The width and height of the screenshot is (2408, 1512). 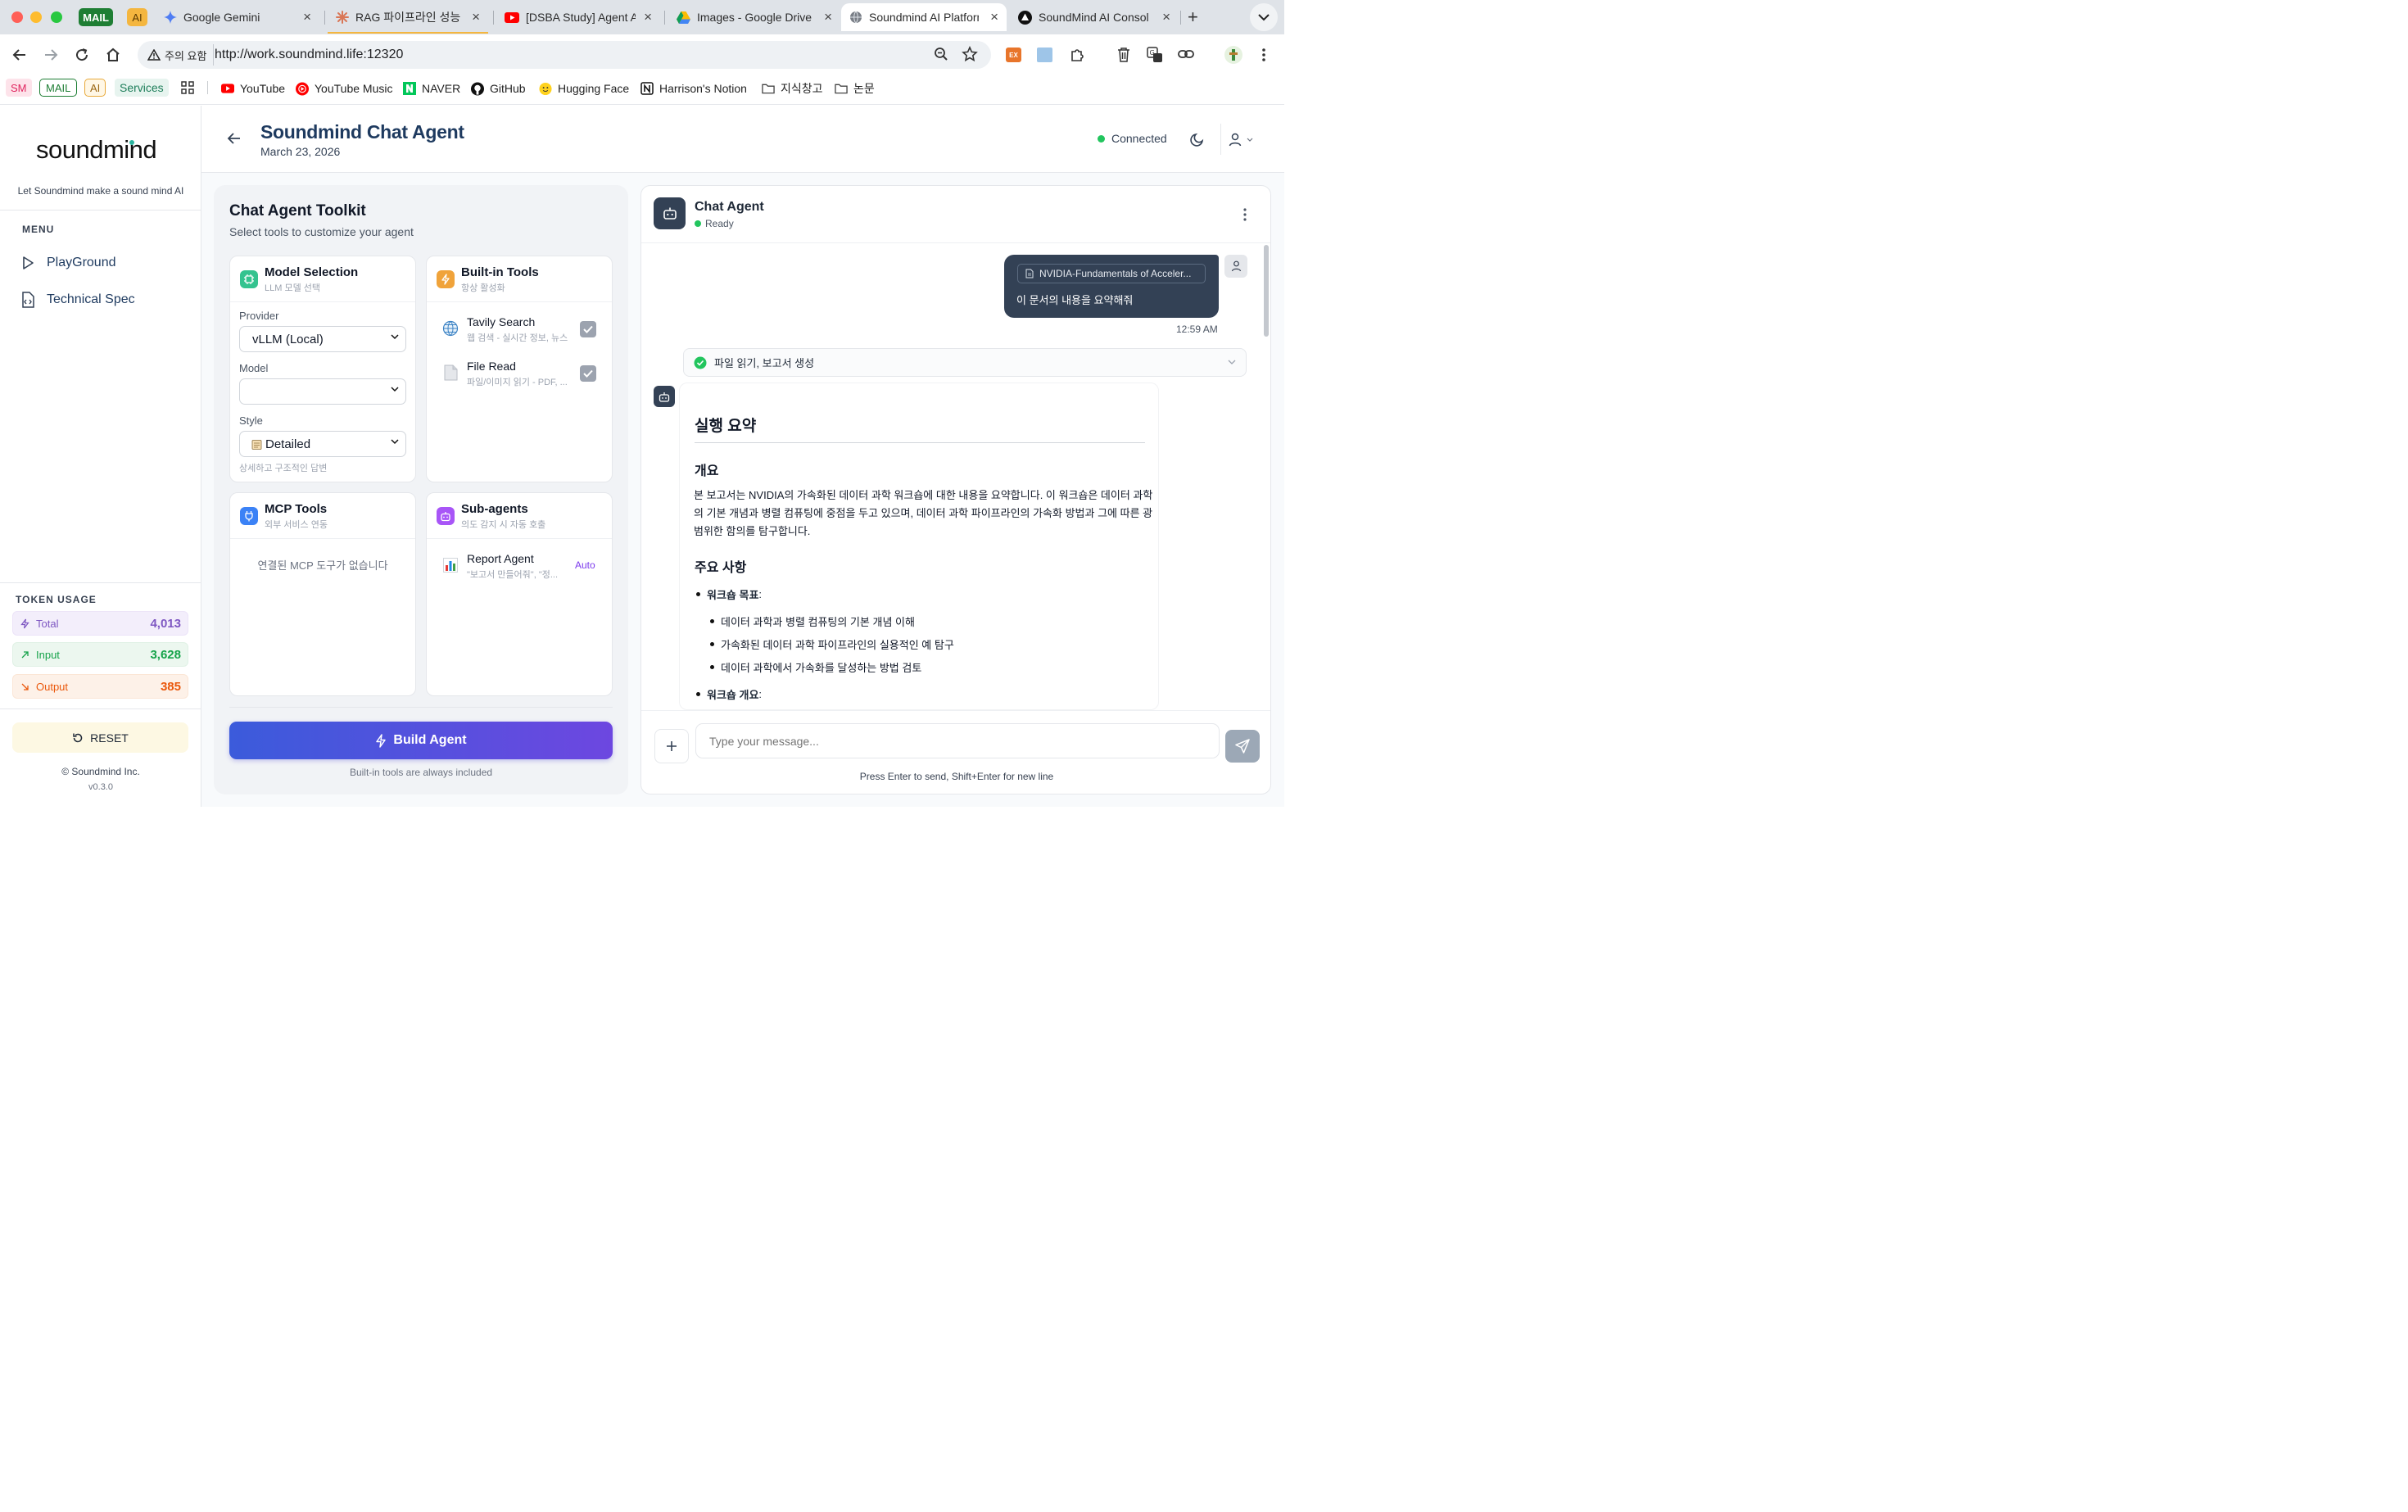 I want to click on apps-grid-icon, so click(x=187, y=88).